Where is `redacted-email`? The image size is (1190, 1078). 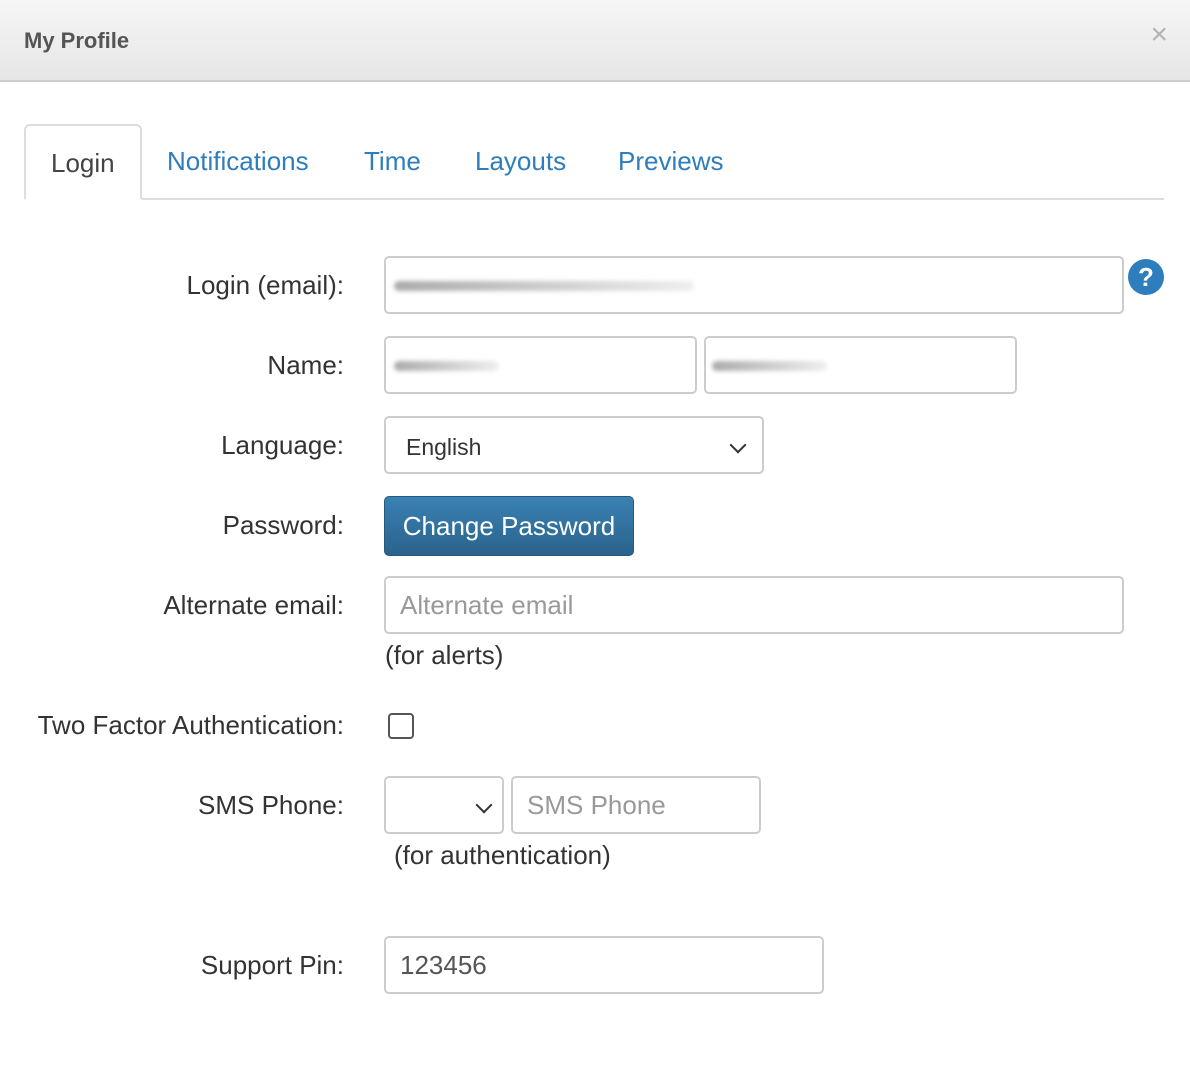
redacted-email is located at coordinates (544, 286).